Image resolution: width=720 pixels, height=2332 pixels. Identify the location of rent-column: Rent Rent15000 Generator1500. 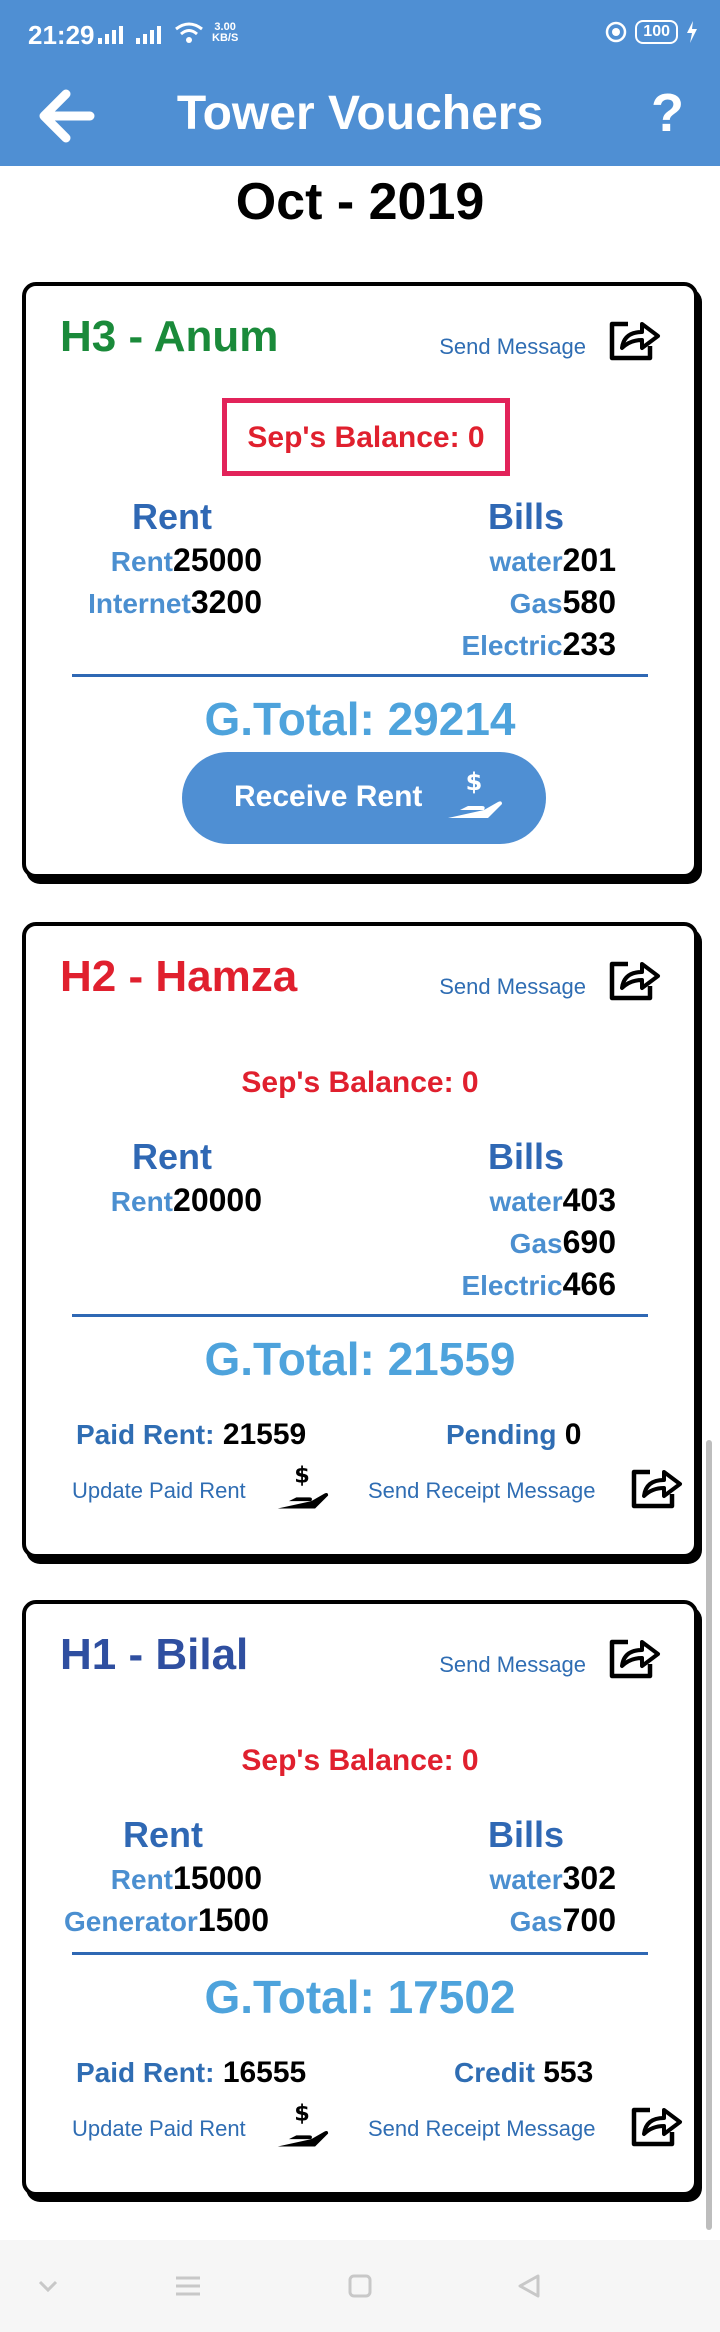
(167, 1878).